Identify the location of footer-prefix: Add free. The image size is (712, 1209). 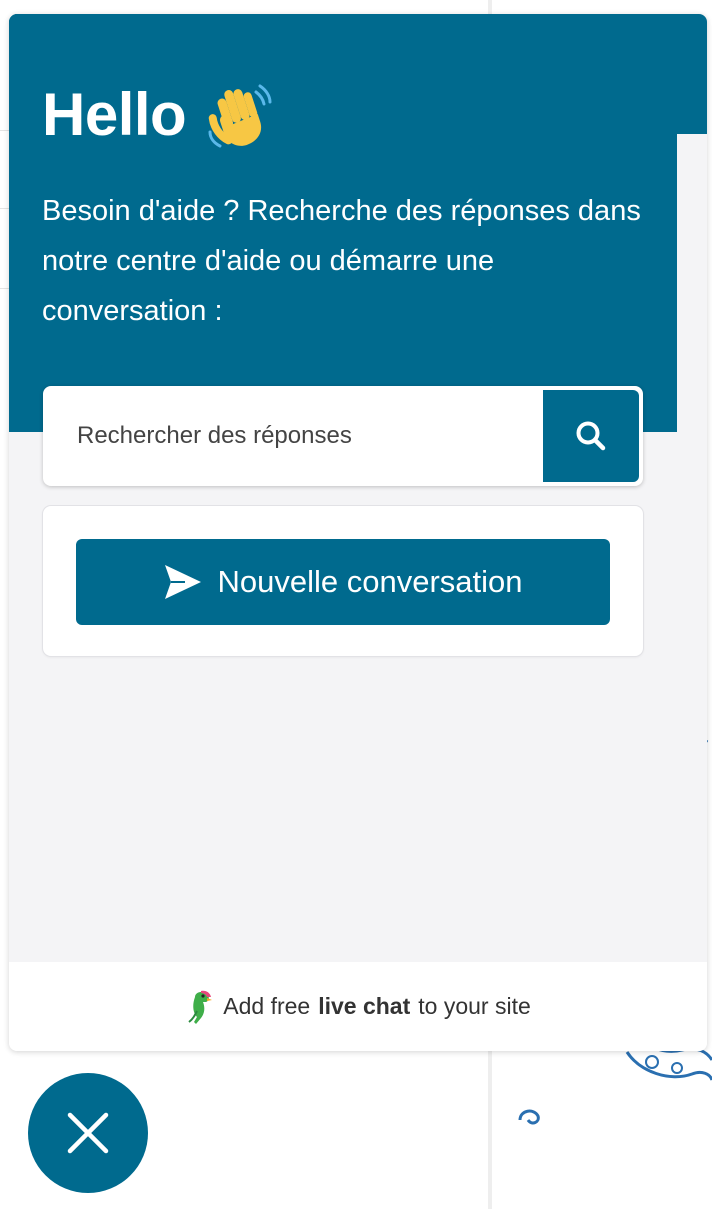
(267, 1006).